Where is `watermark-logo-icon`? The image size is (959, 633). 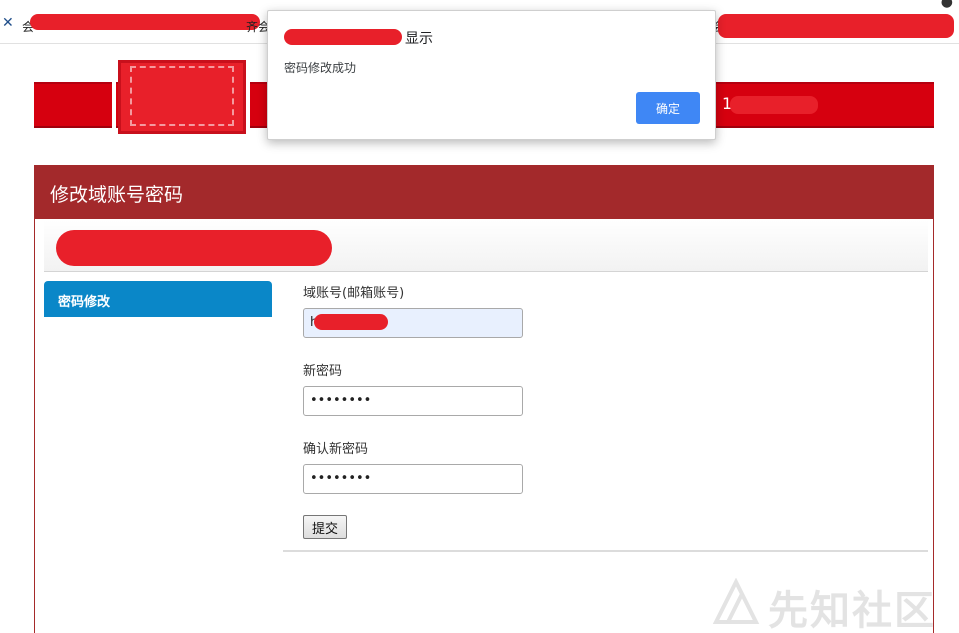
watermark-logo-icon is located at coordinates (736, 600).